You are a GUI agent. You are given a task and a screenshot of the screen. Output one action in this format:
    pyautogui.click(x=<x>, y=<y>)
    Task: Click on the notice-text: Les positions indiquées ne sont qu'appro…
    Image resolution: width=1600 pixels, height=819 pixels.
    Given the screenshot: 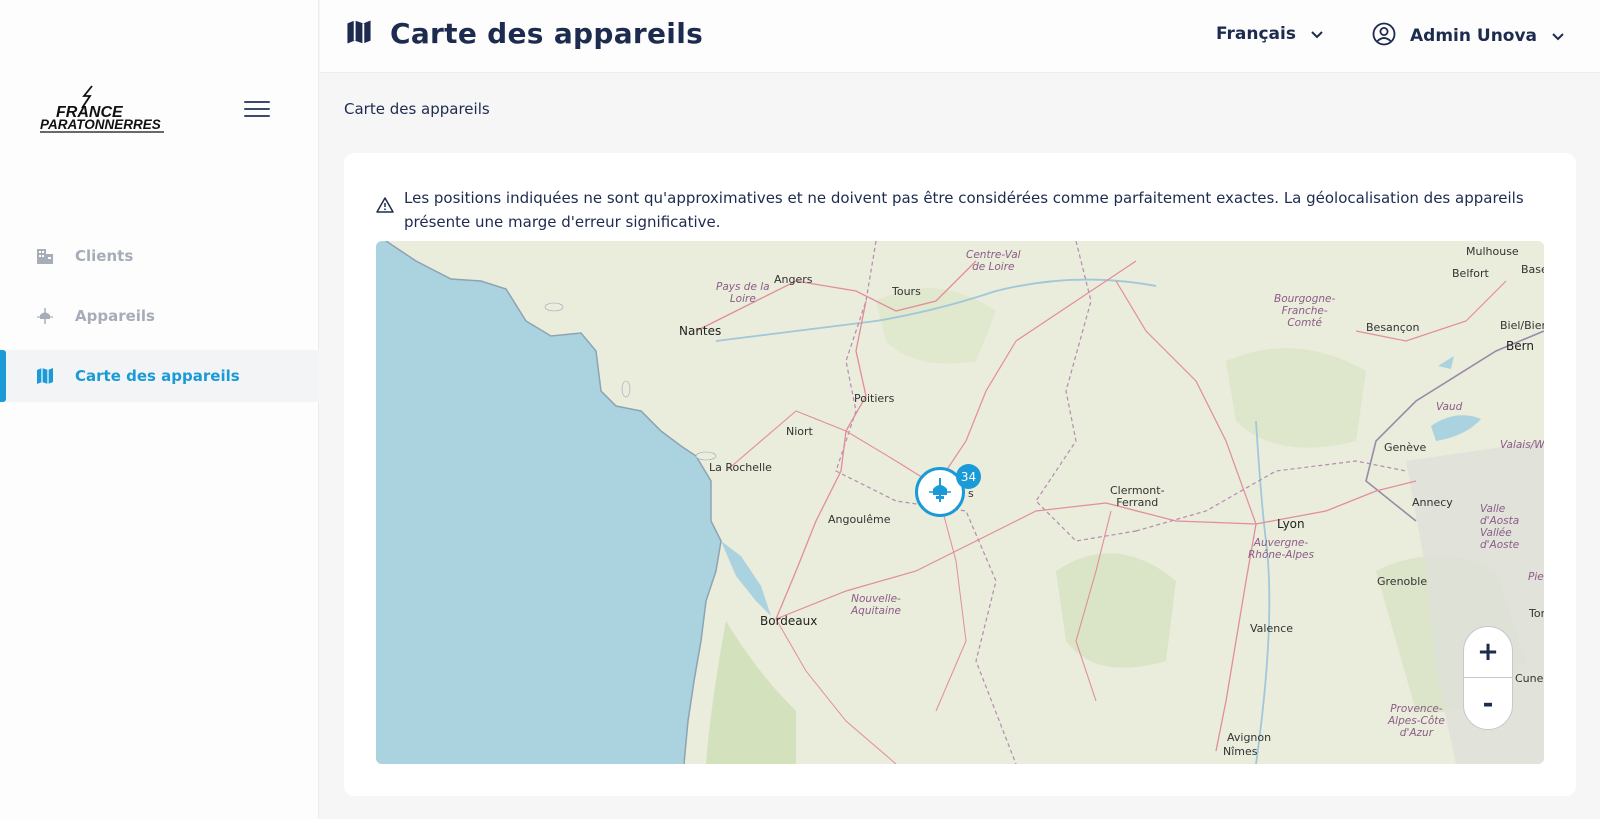 What is the action you would take?
    pyautogui.click(x=964, y=210)
    